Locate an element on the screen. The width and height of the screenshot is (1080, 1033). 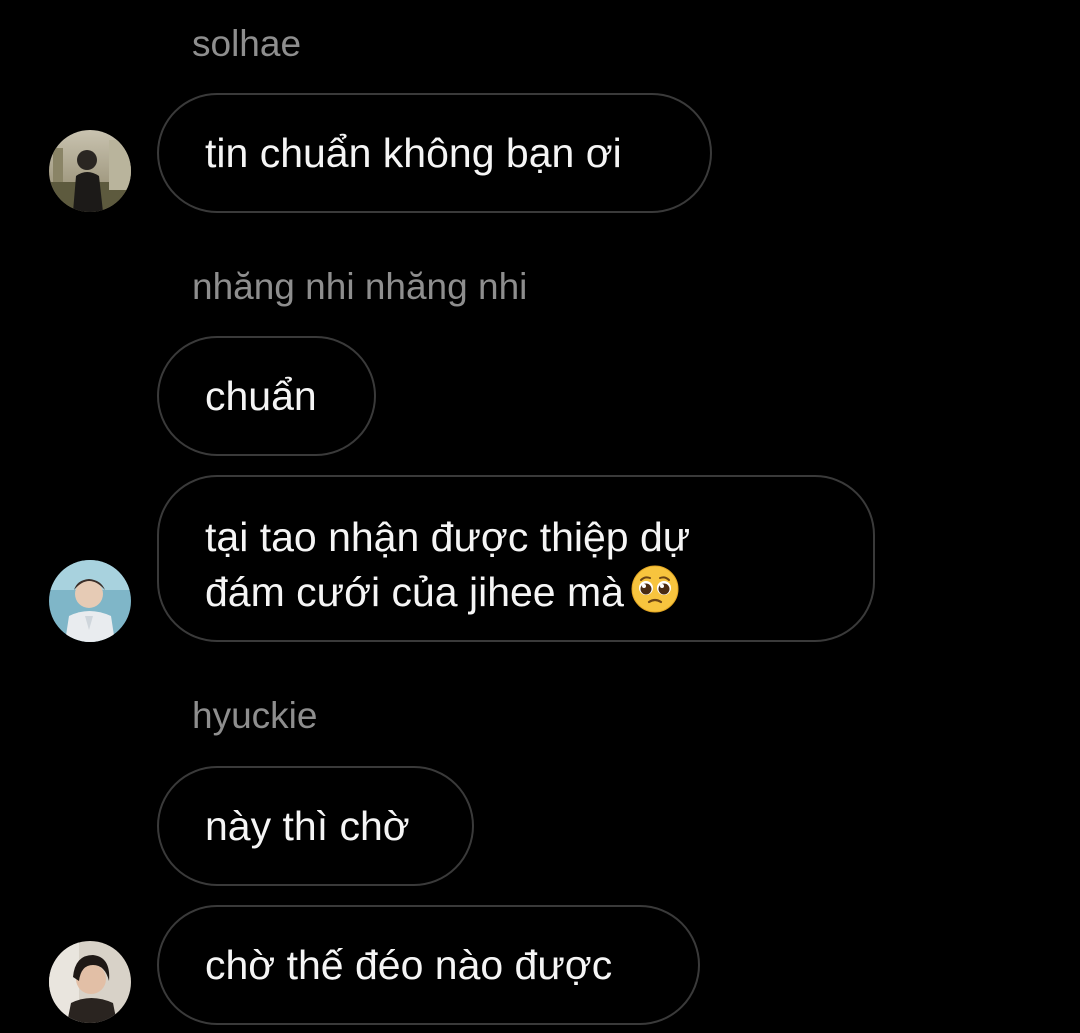
pleading-face-emoji is located at coordinates (655, 589).